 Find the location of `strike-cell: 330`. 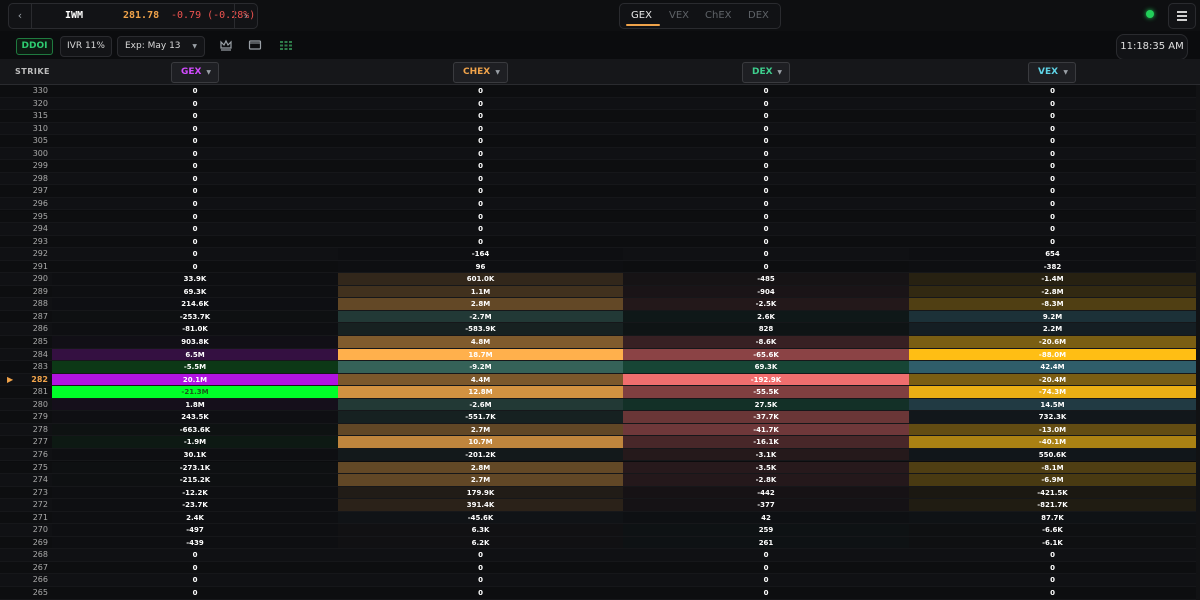

strike-cell: 330 is located at coordinates (28, 91).